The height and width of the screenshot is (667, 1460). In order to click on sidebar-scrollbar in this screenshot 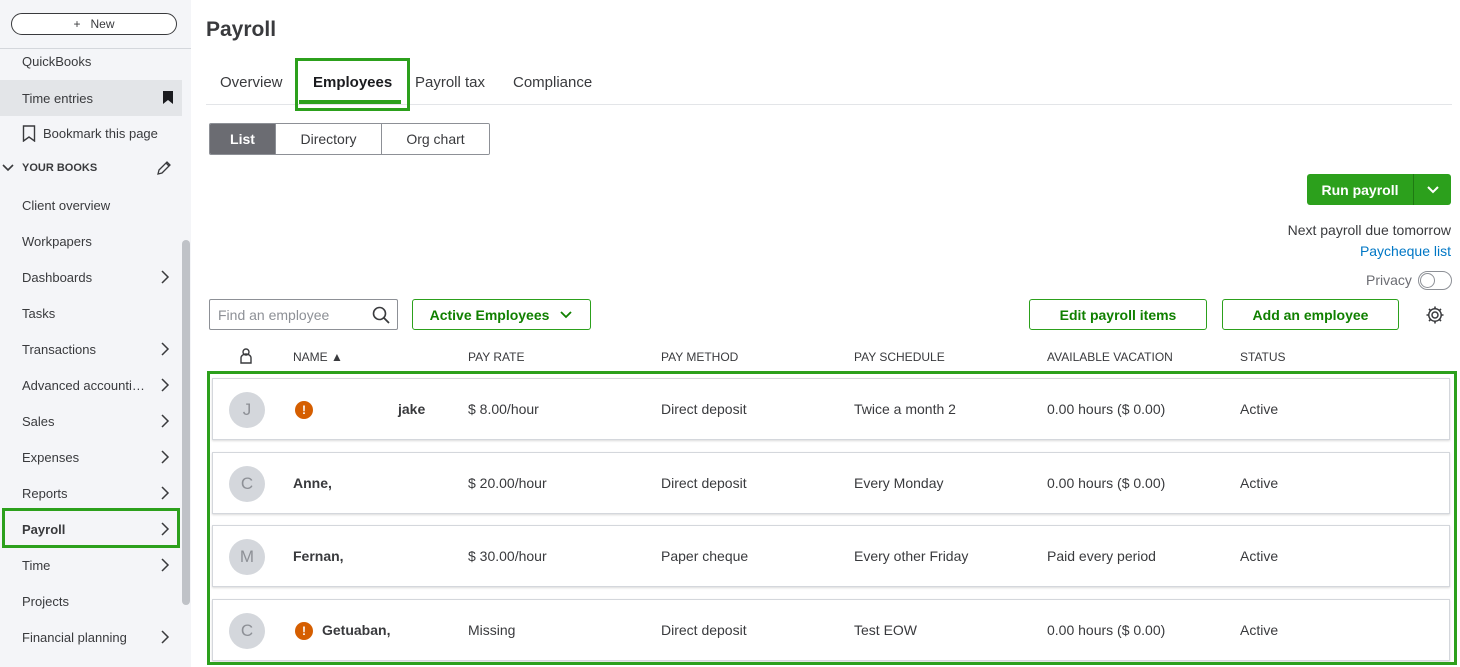, I will do `click(186, 422)`.